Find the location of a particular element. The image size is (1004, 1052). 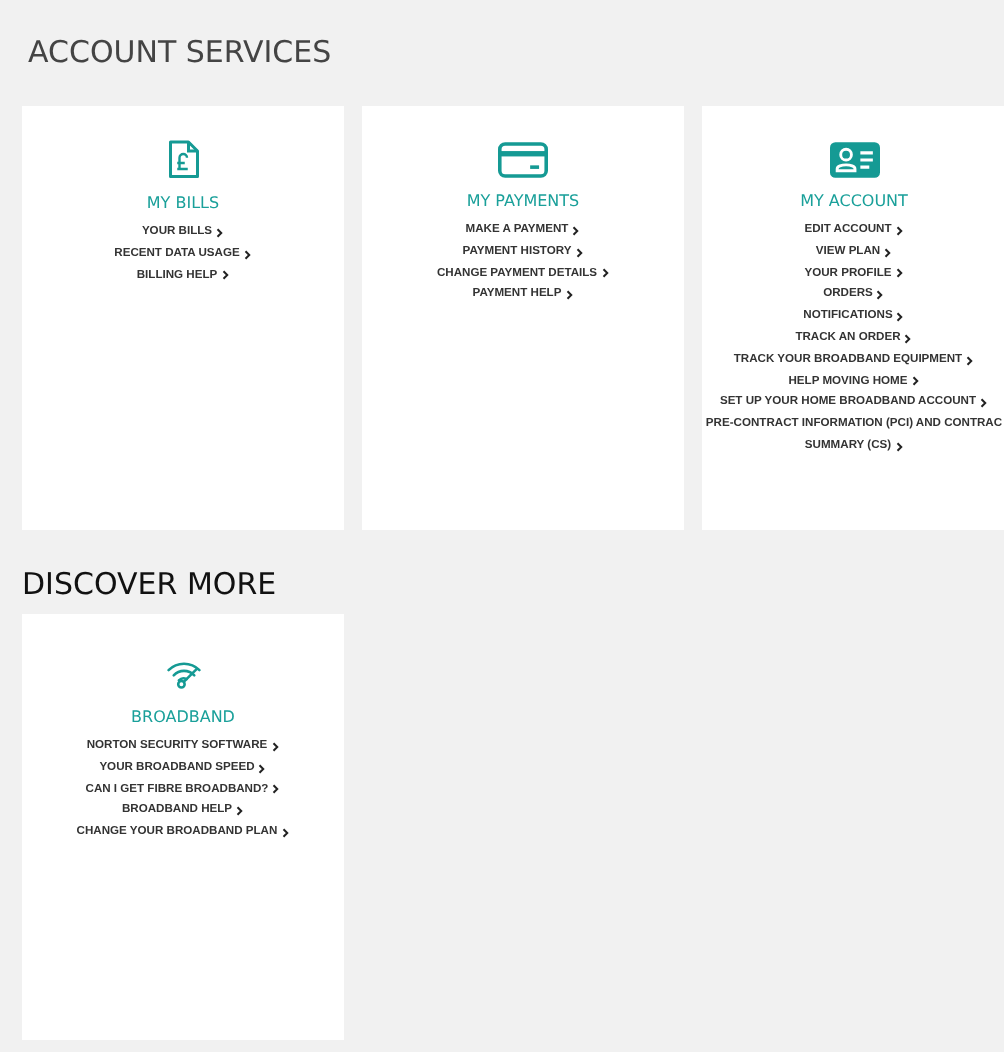

contact-card-icon is located at coordinates (854, 160).